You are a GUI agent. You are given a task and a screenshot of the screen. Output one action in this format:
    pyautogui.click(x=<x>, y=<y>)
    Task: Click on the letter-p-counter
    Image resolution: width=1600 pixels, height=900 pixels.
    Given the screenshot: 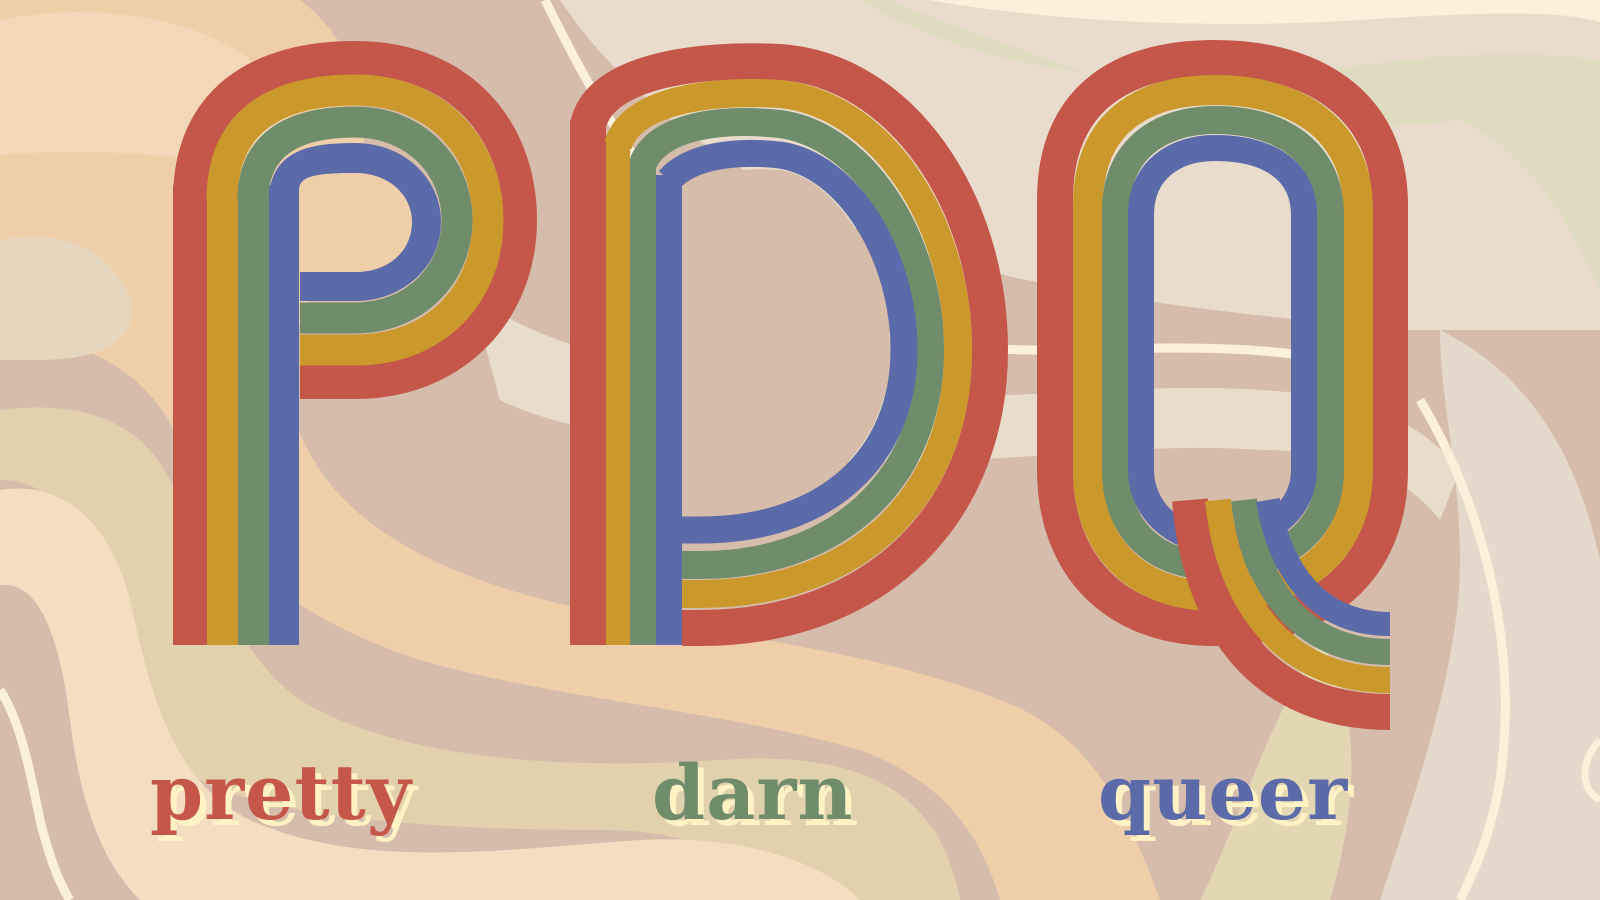 What is the action you would take?
    pyautogui.click(x=355, y=222)
    